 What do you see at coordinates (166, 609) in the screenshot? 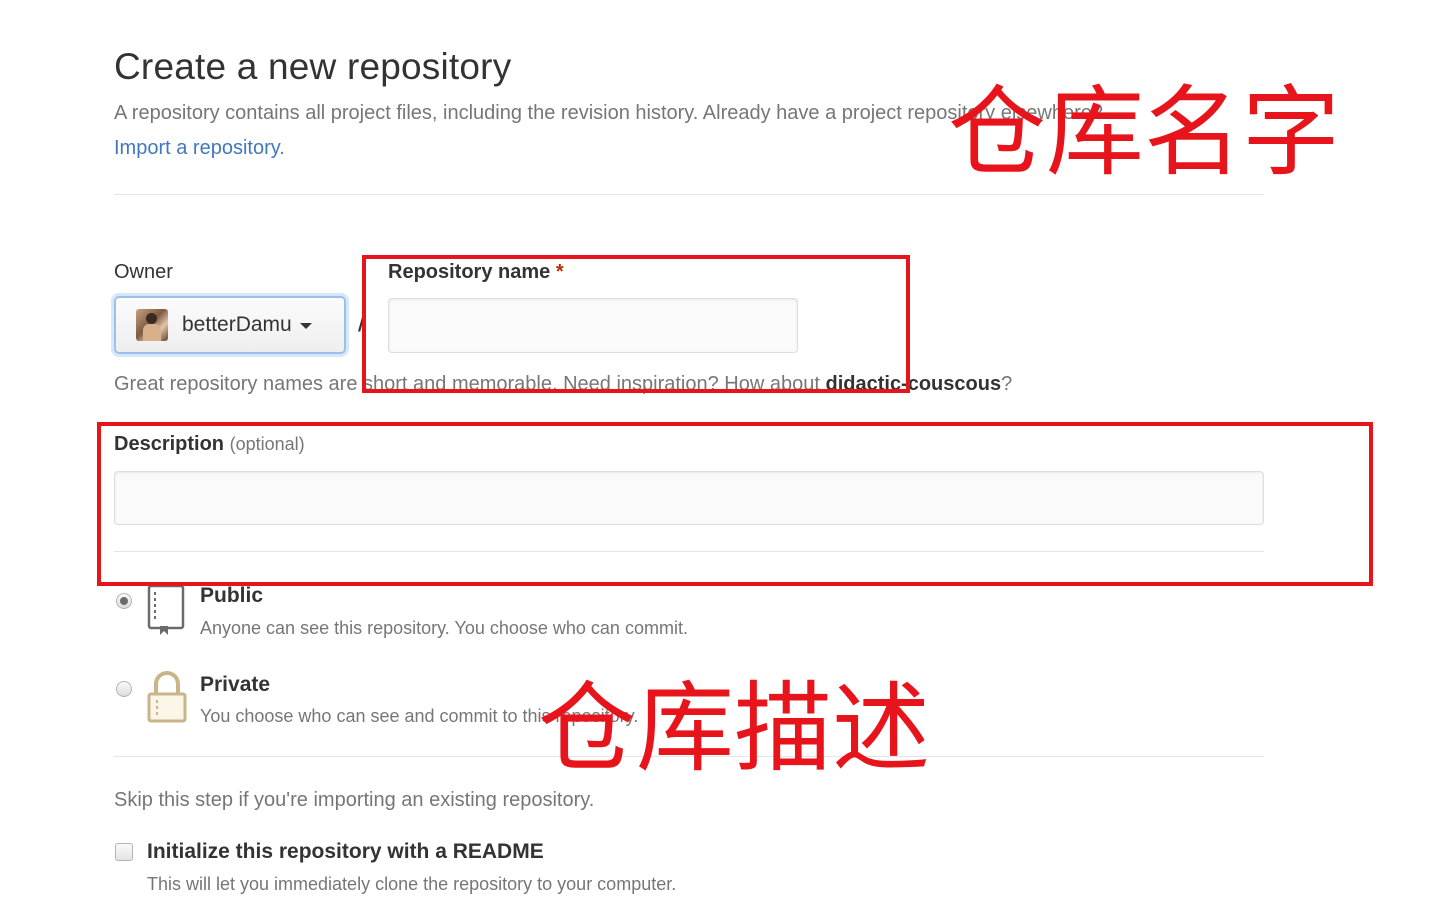
I see `repo-book-icon` at bounding box center [166, 609].